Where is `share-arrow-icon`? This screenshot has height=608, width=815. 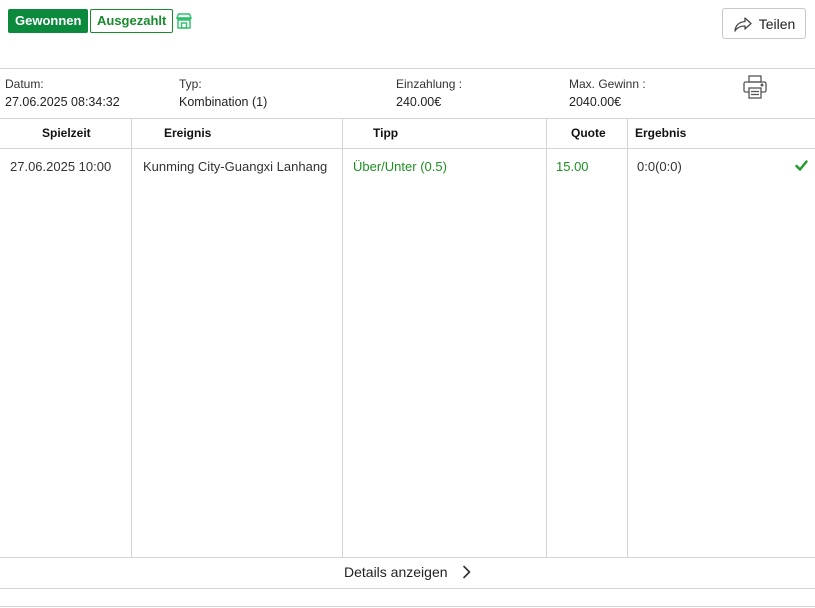
share-arrow-icon is located at coordinates (743, 24).